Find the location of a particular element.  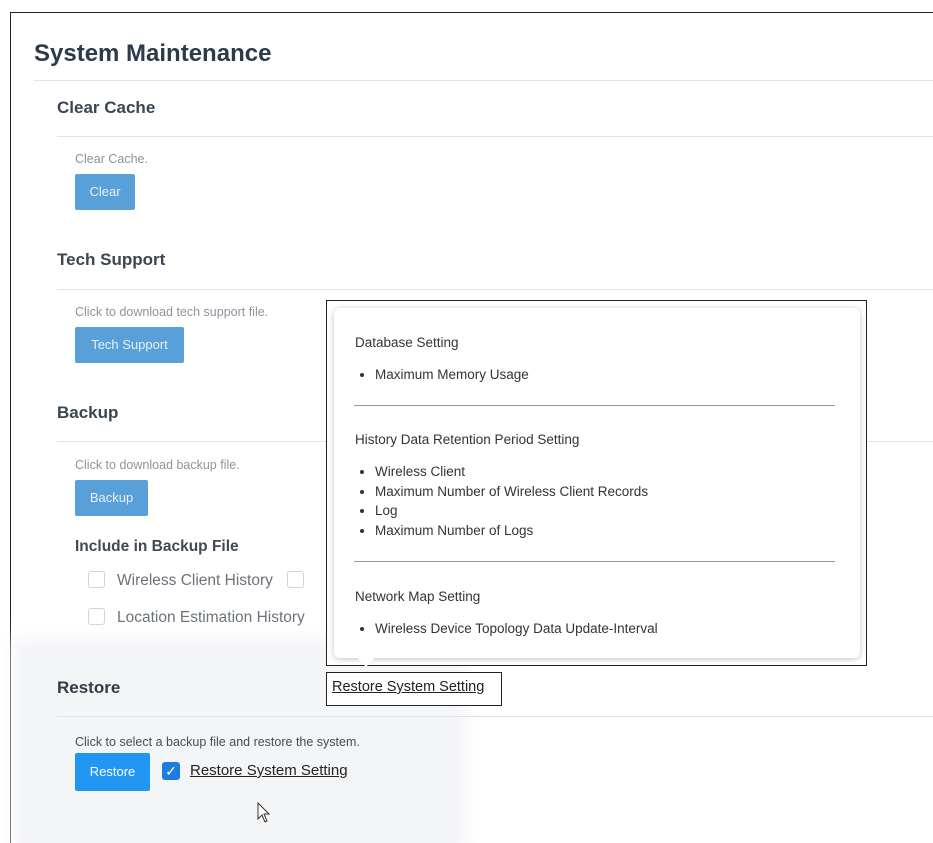

restore-button: Restore is located at coordinates (112, 772).